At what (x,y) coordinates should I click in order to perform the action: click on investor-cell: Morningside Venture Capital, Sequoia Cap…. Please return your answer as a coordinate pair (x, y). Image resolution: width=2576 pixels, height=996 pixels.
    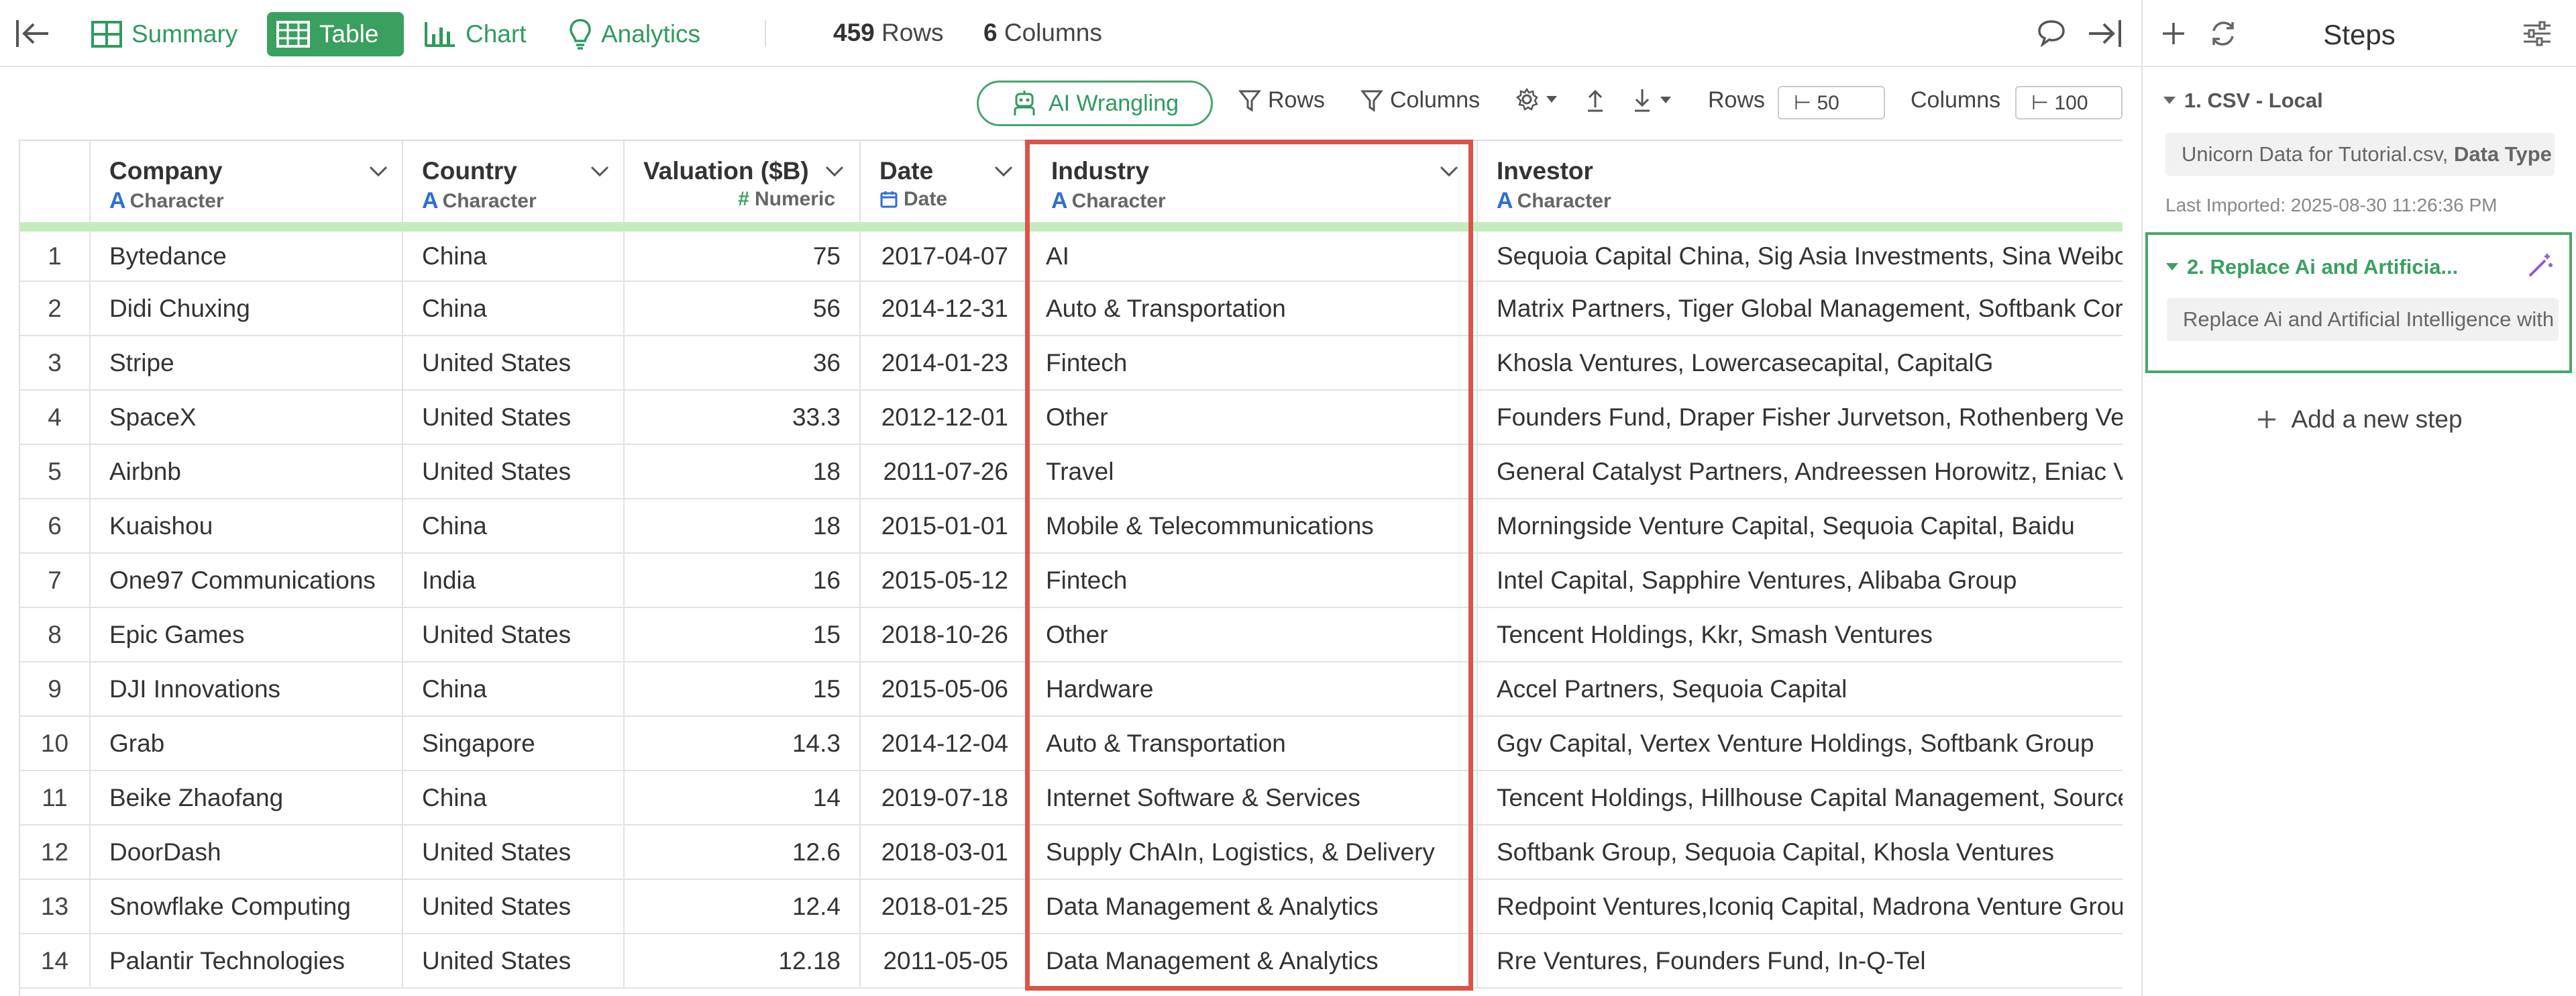
    Looking at the image, I should click on (1800, 527).